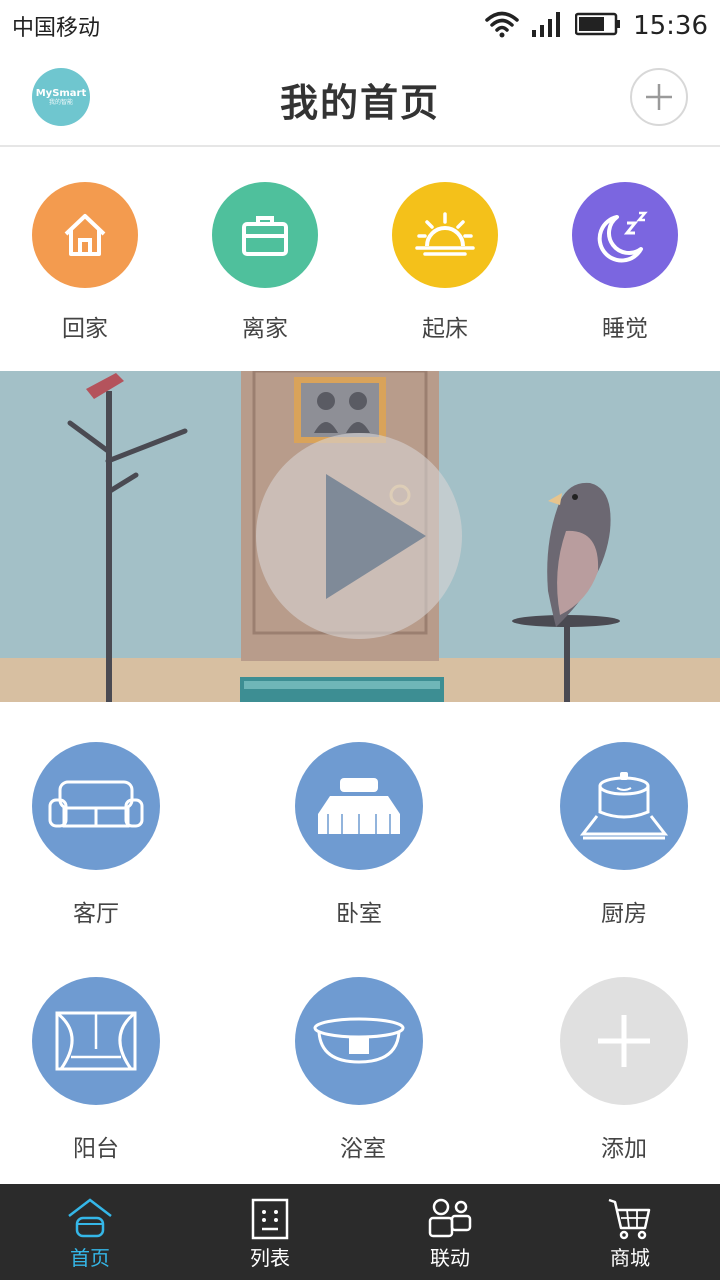  I want to click on home-icon, so click(85, 235).